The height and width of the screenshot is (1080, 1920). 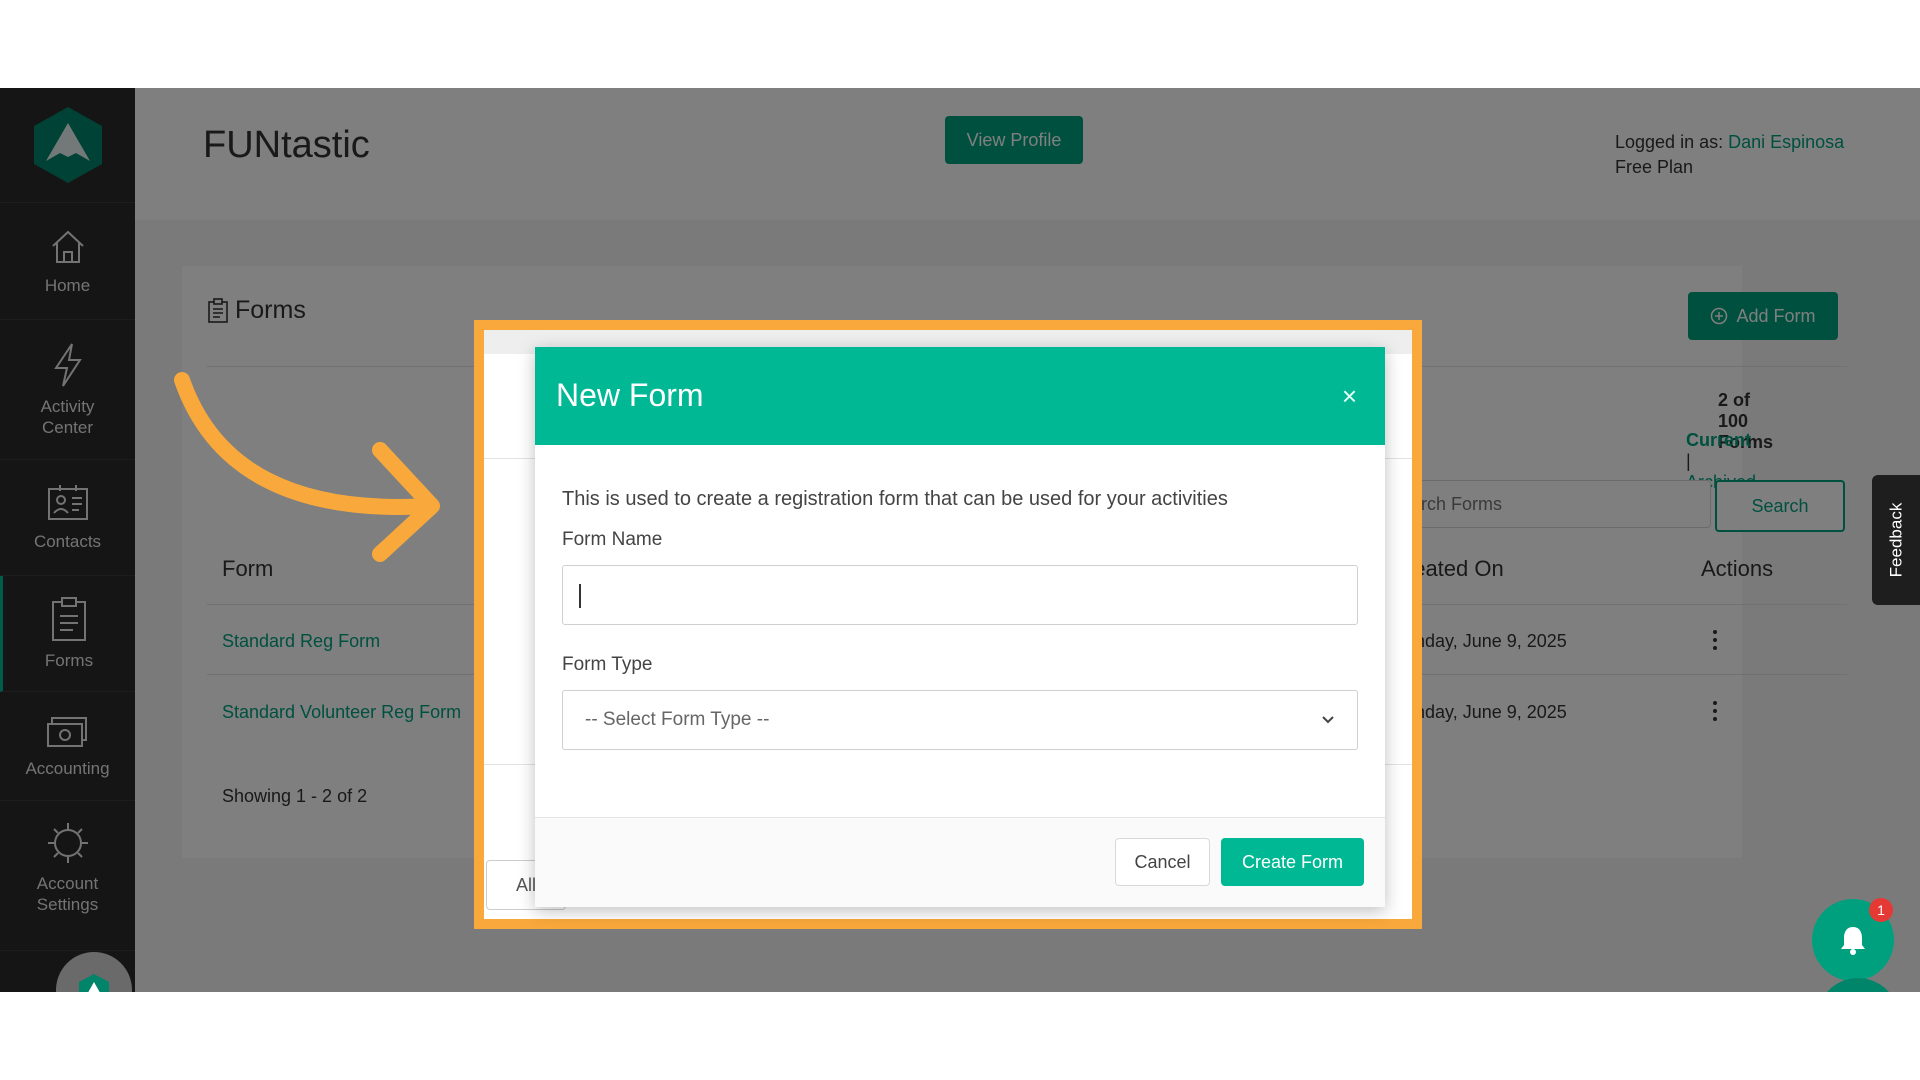 What do you see at coordinates (580, 596) in the screenshot?
I see `text-caret` at bounding box center [580, 596].